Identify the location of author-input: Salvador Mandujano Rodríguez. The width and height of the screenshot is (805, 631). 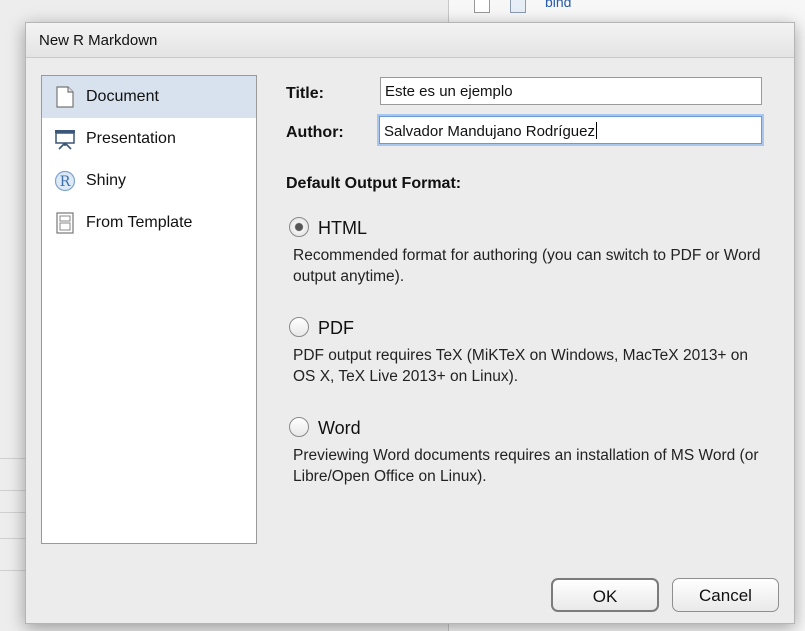
(570, 130).